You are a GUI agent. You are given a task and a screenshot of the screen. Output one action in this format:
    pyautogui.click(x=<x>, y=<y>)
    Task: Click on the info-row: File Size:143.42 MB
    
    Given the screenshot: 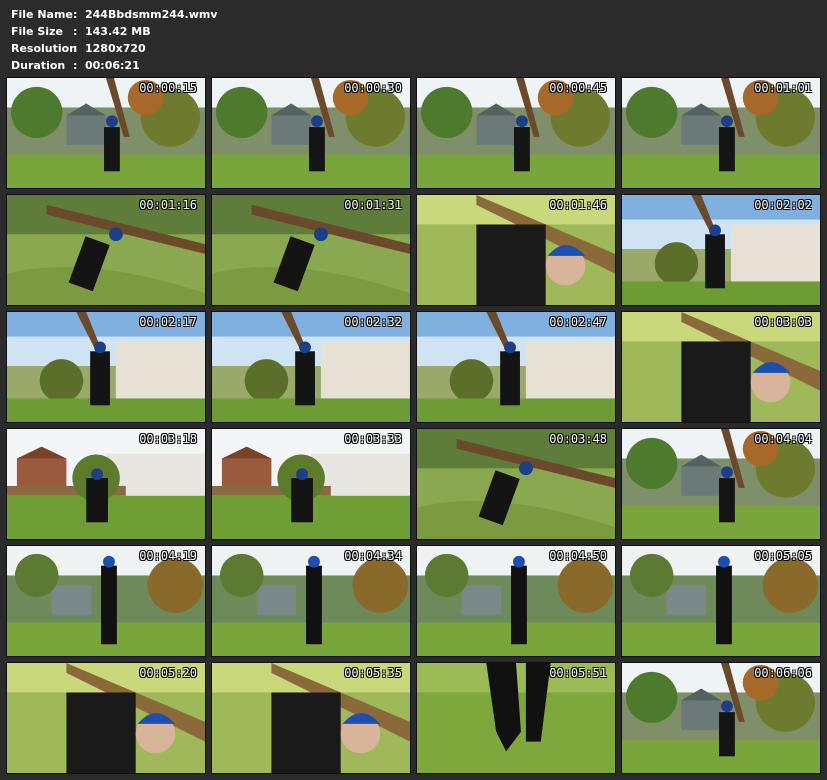 What is the action you would take?
    pyautogui.click(x=114, y=31)
    